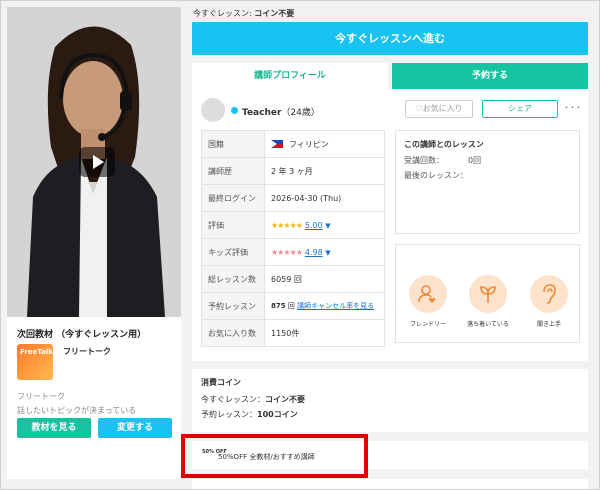 The height and width of the screenshot is (490, 600). Describe the element at coordinates (222, 13) in the screenshot. I see `now-lesson-label: 今すぐレッスン:` at that location.